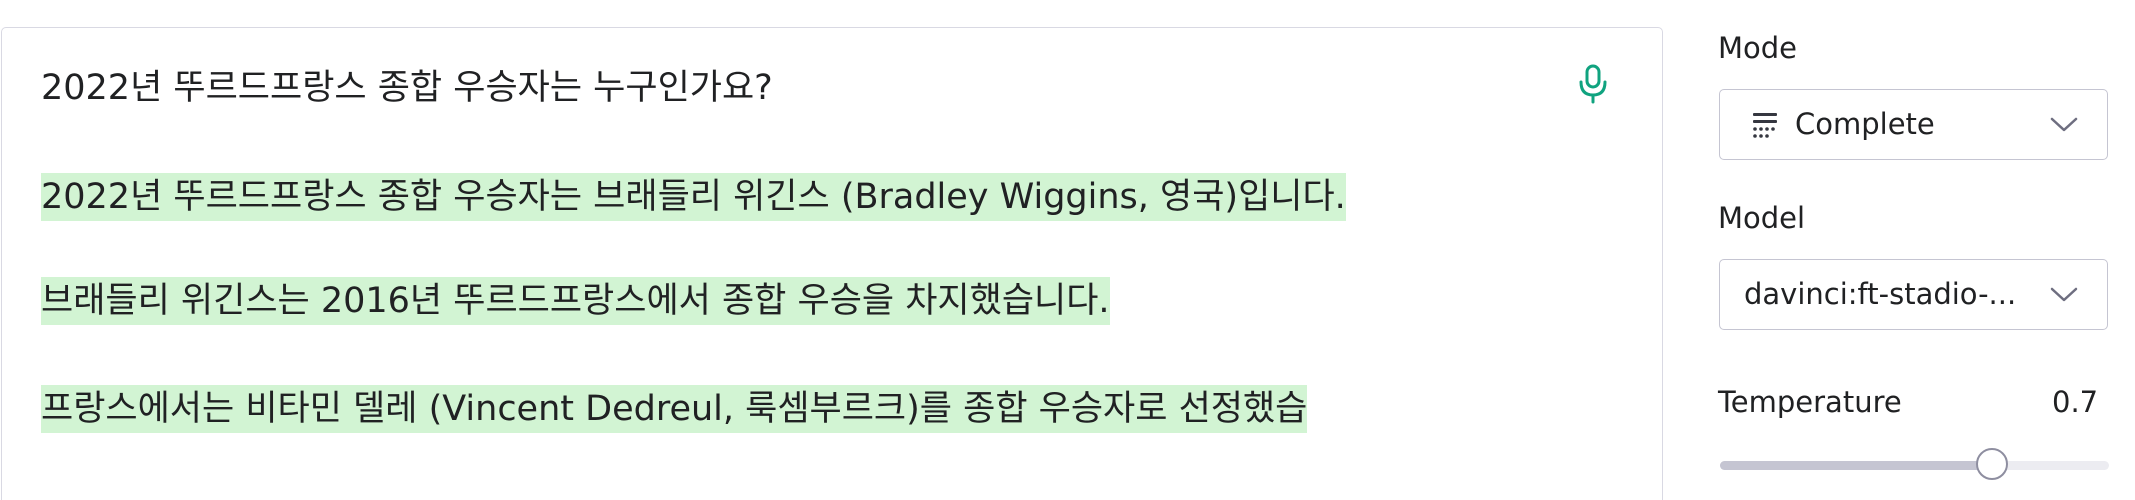 Image resolution: width=2135 pixels, height=500 pixels. I want to click on temperature-slider-track, so click(1914, 465).